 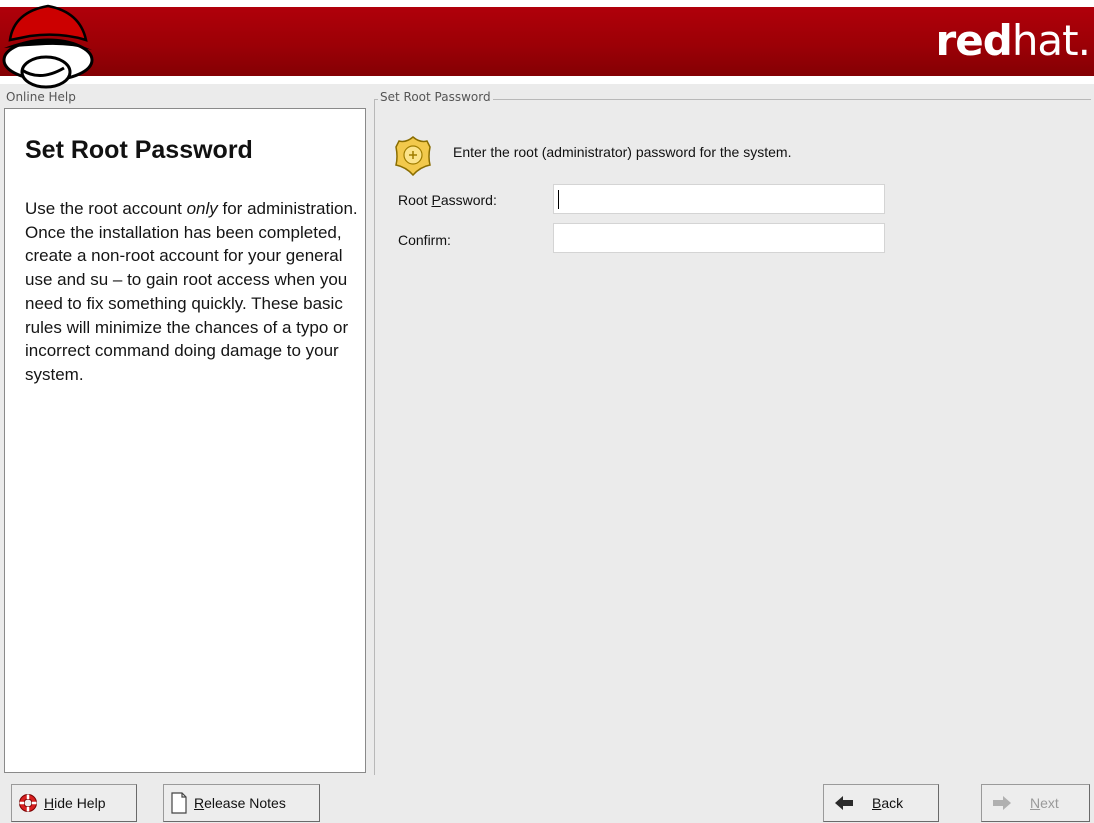 What do you see at coordinates (179, 803) in the screenshot?
I see `document-icon` at bounding box center [179, 803].